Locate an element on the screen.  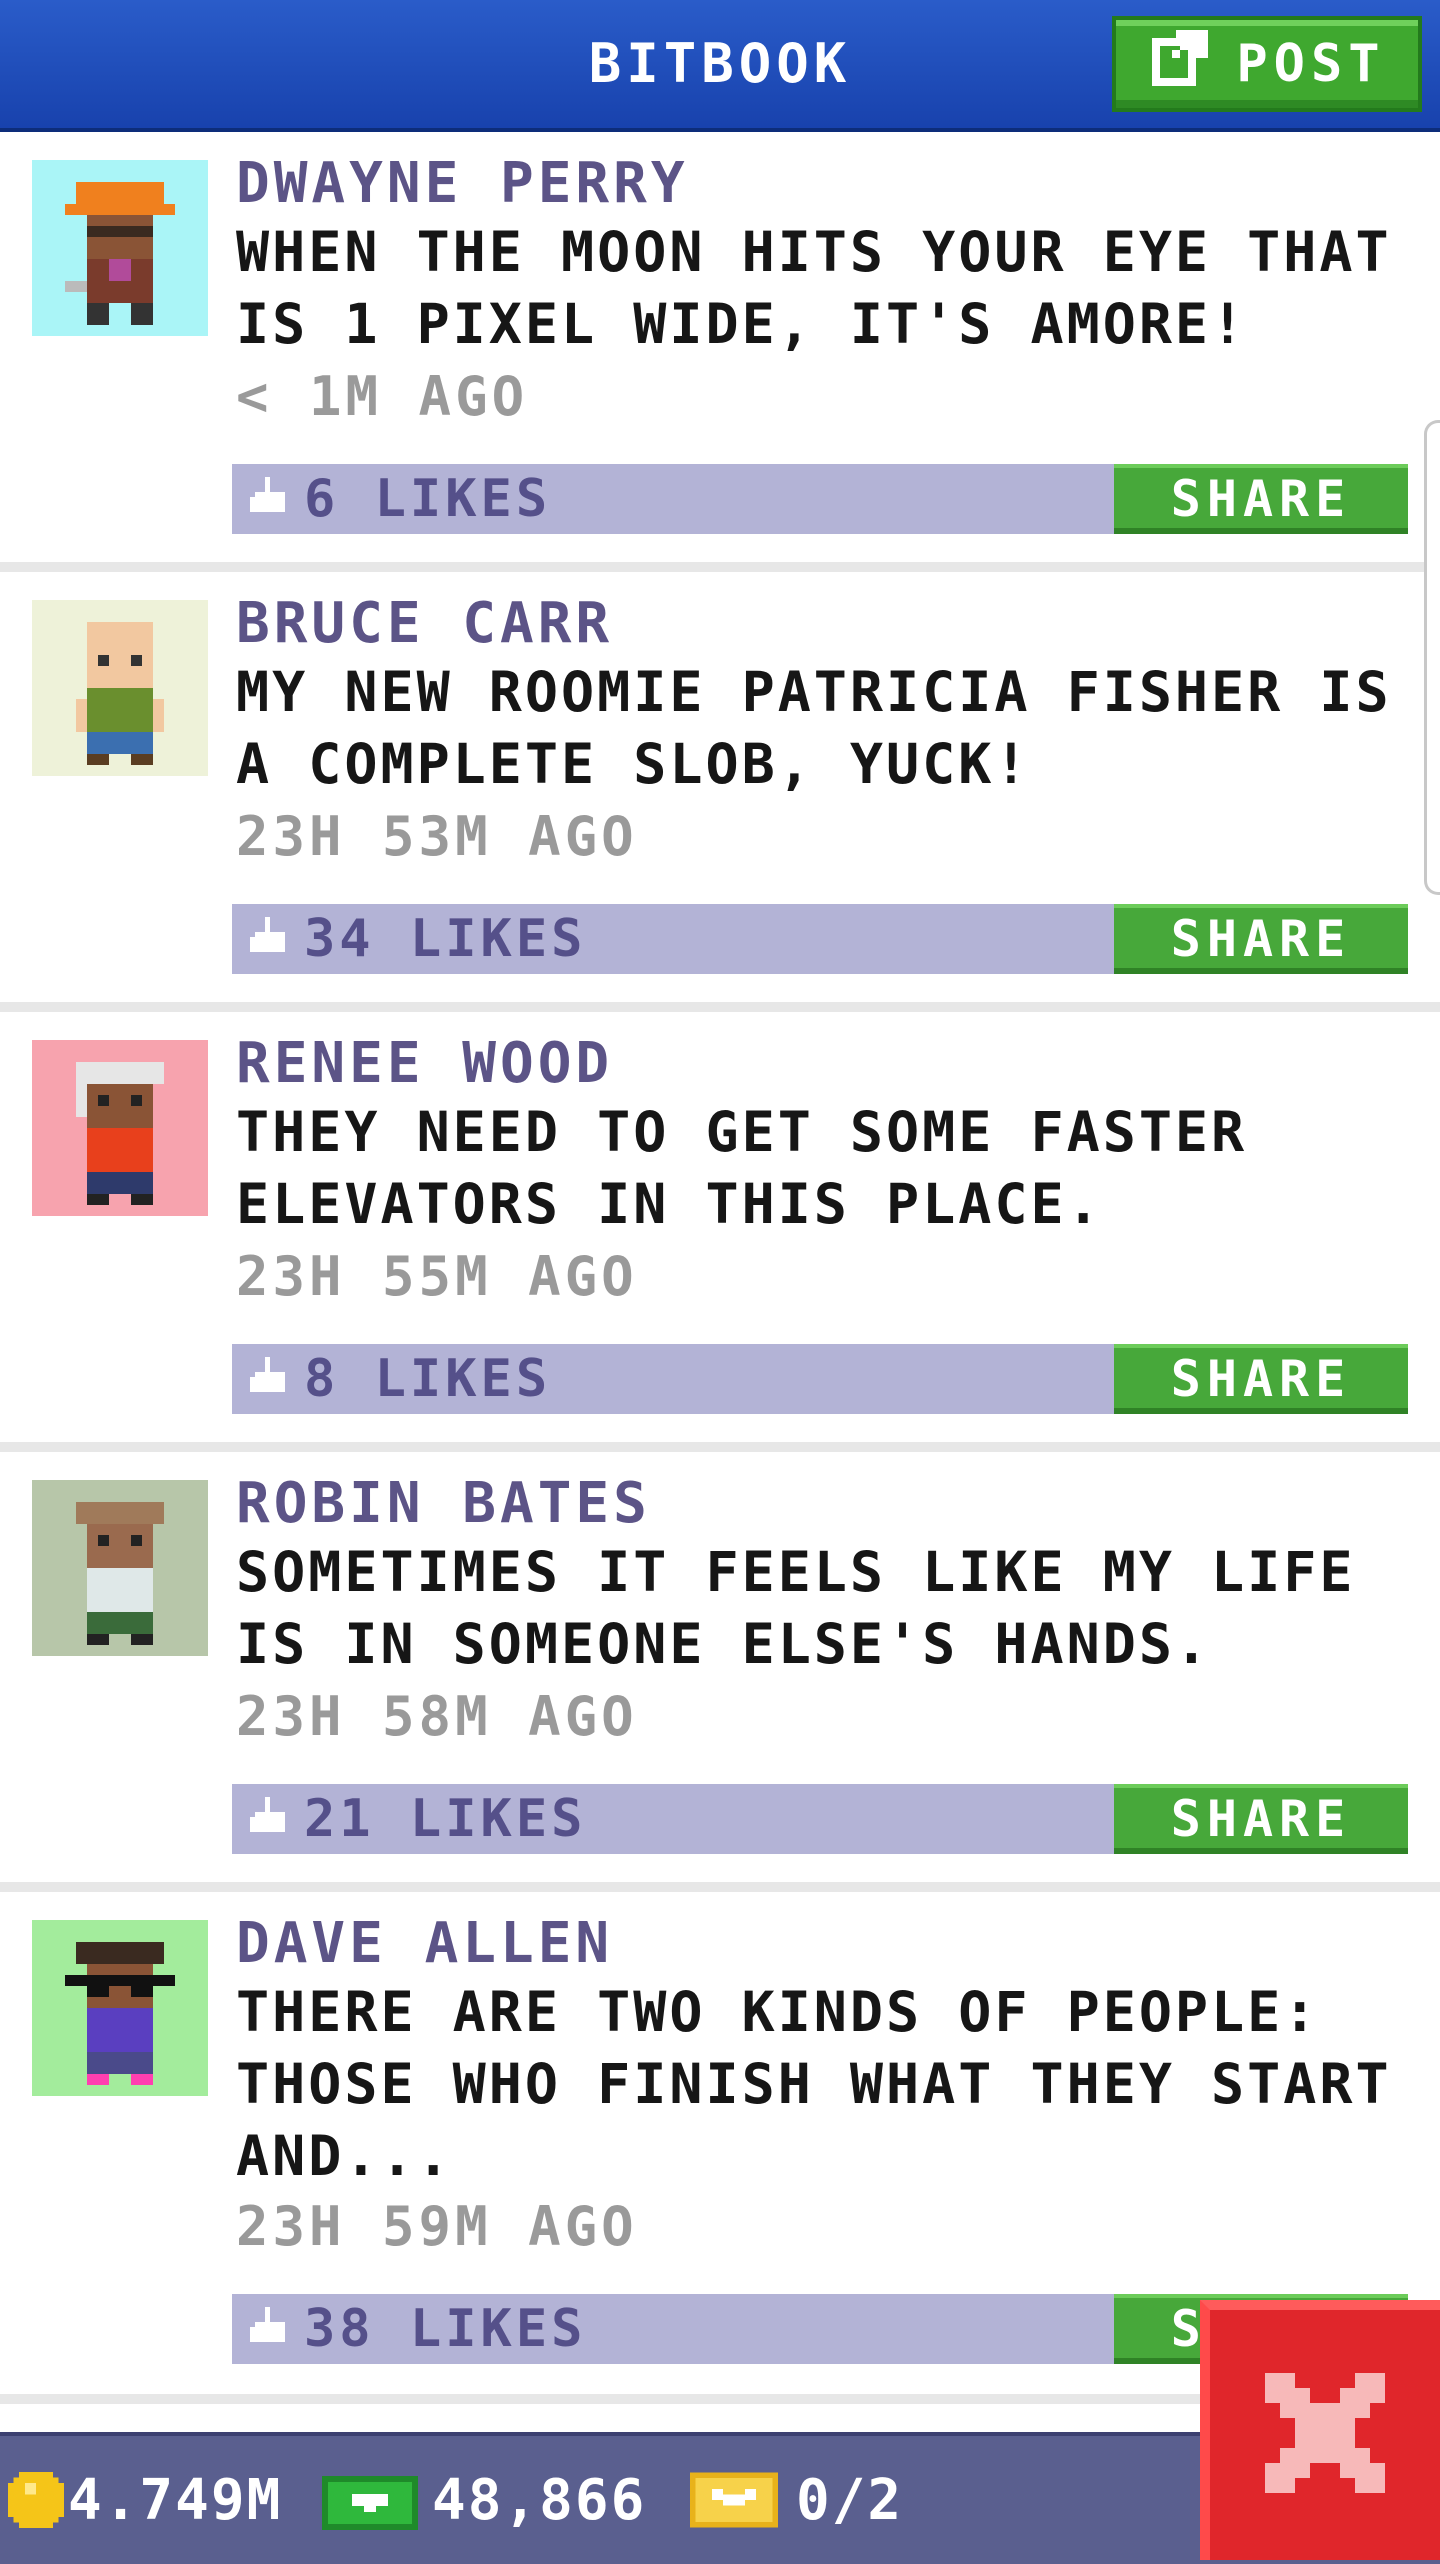
likes-count: 34 LIKES is located at coordinates (445, 939).